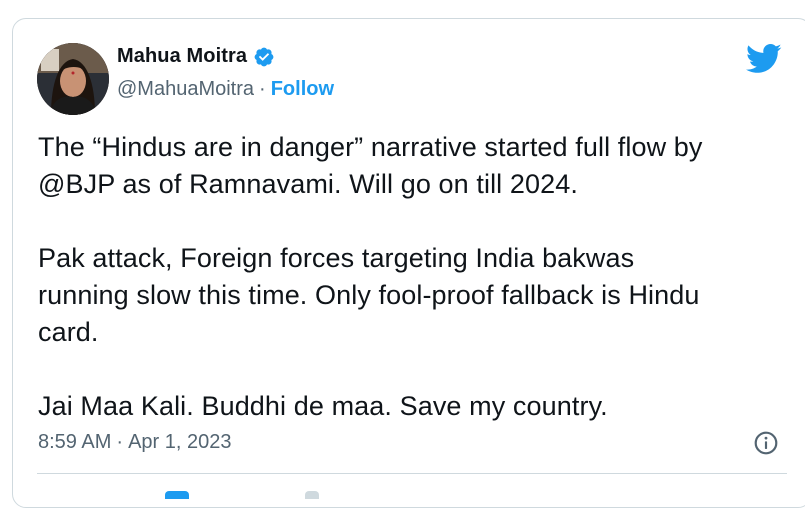 The width and height of the screenshot is (805, 508). What do you see at coordinates (177, 495) in the screenshot?
I see `like-icon` at bounding box center [177, 495].